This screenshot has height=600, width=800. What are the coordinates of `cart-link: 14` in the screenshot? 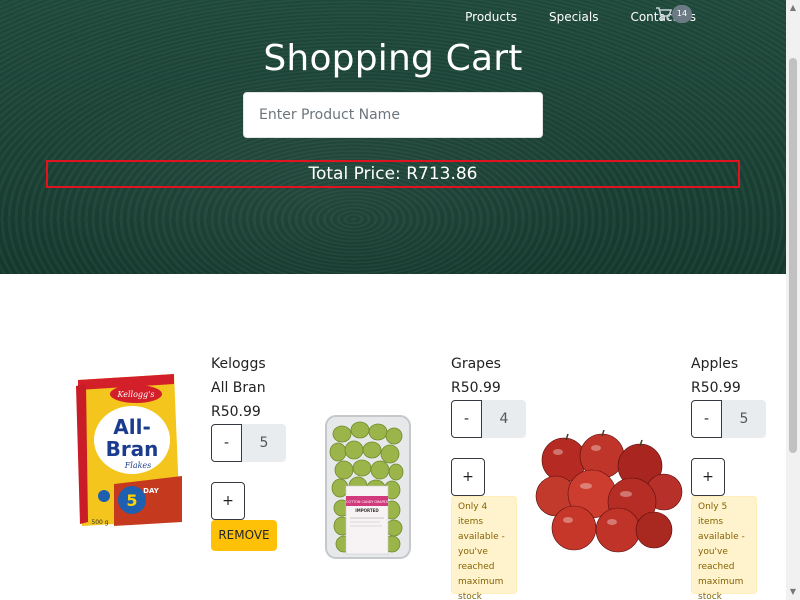 It's located at (674, 14).